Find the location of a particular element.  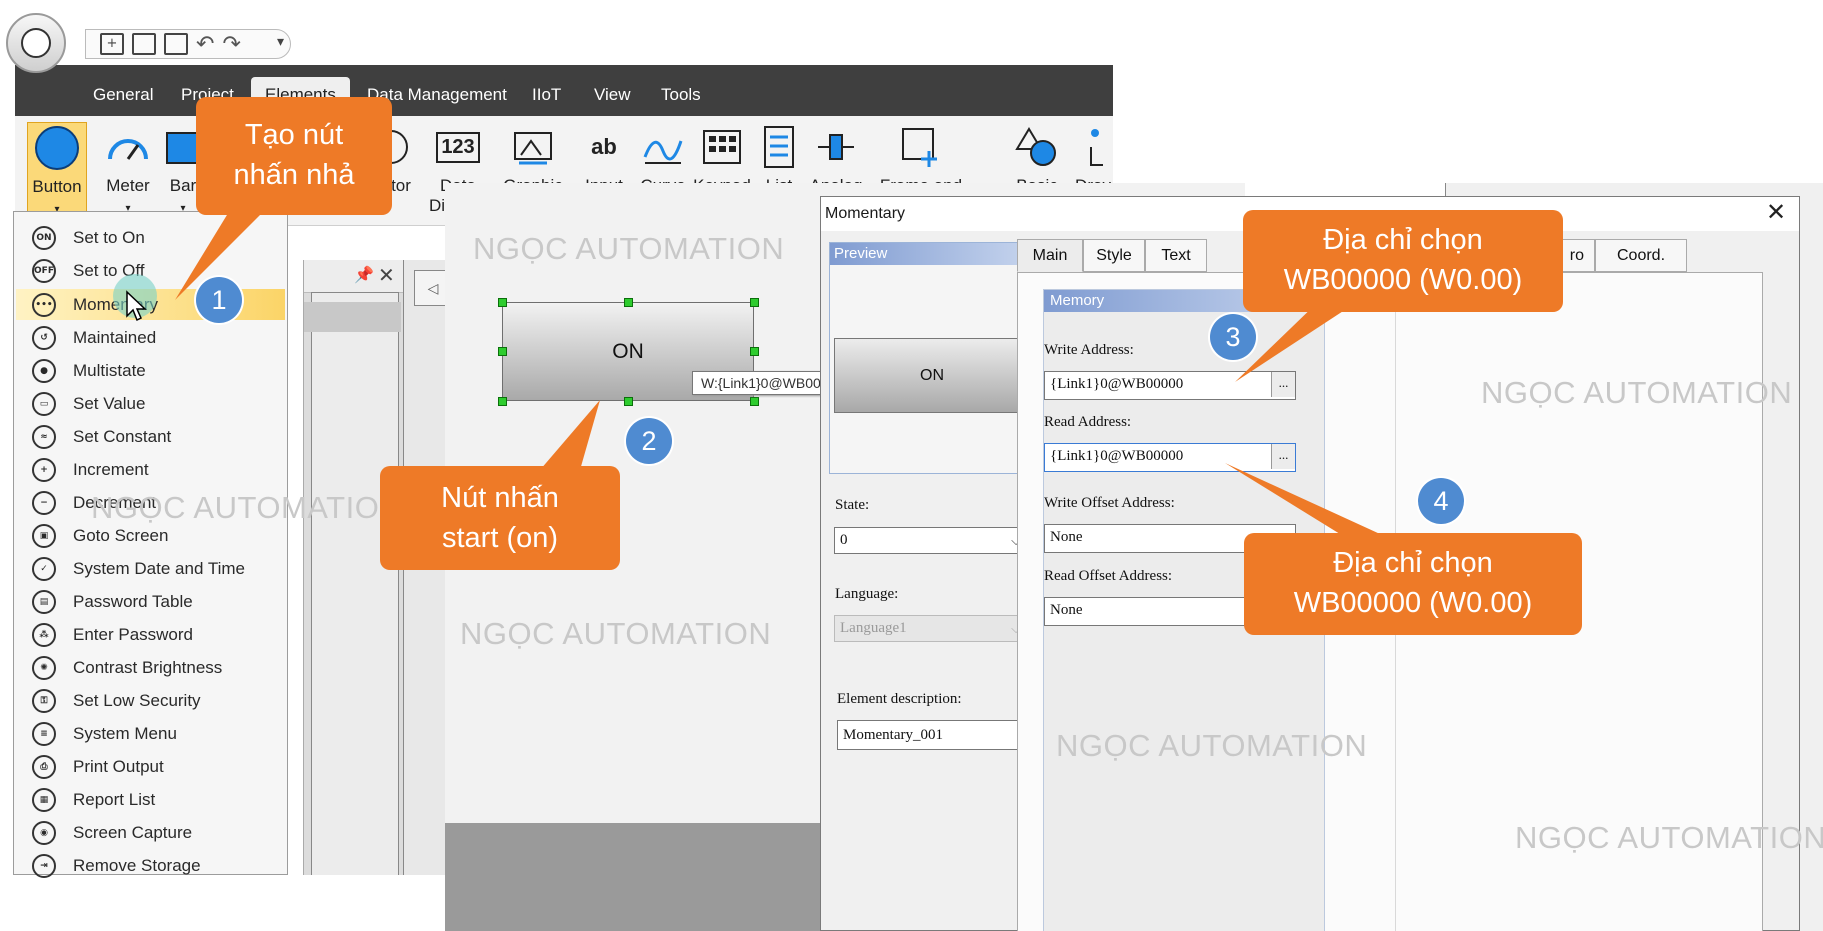

callout-2-pointer is located at coordinates (570, 435).